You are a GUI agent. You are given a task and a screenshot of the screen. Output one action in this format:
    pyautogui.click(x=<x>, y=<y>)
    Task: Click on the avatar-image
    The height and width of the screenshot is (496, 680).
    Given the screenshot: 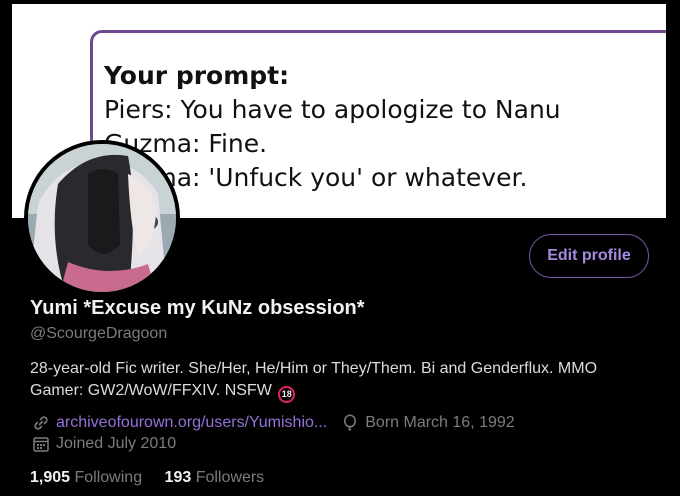 What is the action you would take?
    pyautogui.click(x=102, y=218)
    